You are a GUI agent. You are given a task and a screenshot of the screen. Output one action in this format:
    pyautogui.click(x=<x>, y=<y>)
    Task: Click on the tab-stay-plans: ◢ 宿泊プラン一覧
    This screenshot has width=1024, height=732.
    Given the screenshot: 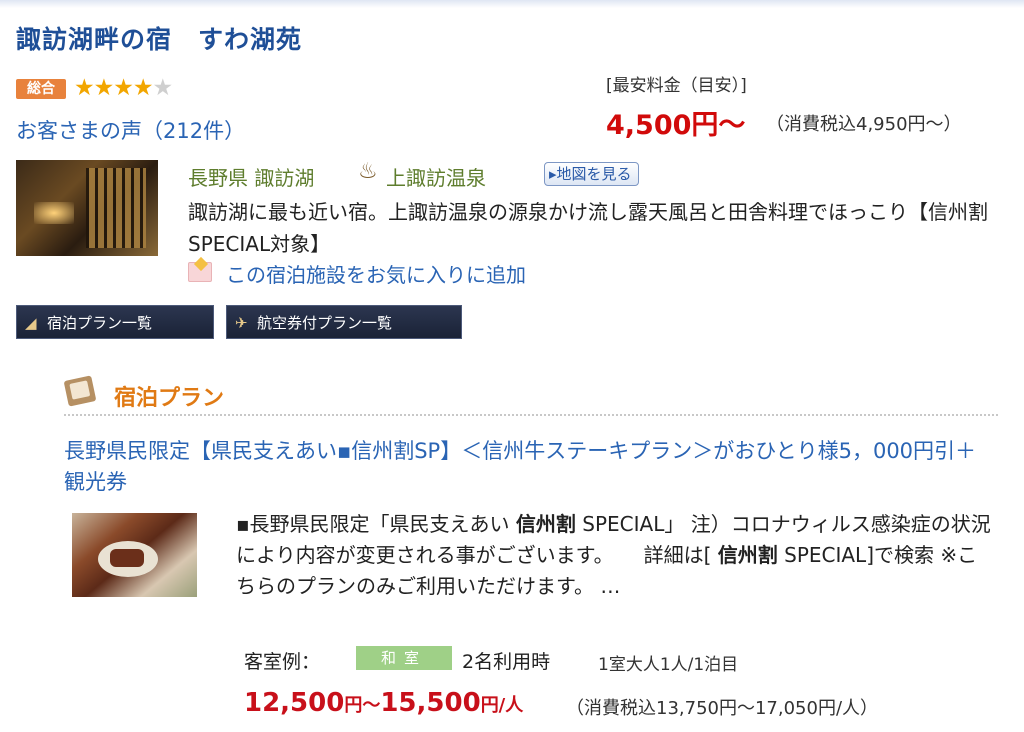 What is the action you would take?
    pyautogui.click(x=115, y=322)
    